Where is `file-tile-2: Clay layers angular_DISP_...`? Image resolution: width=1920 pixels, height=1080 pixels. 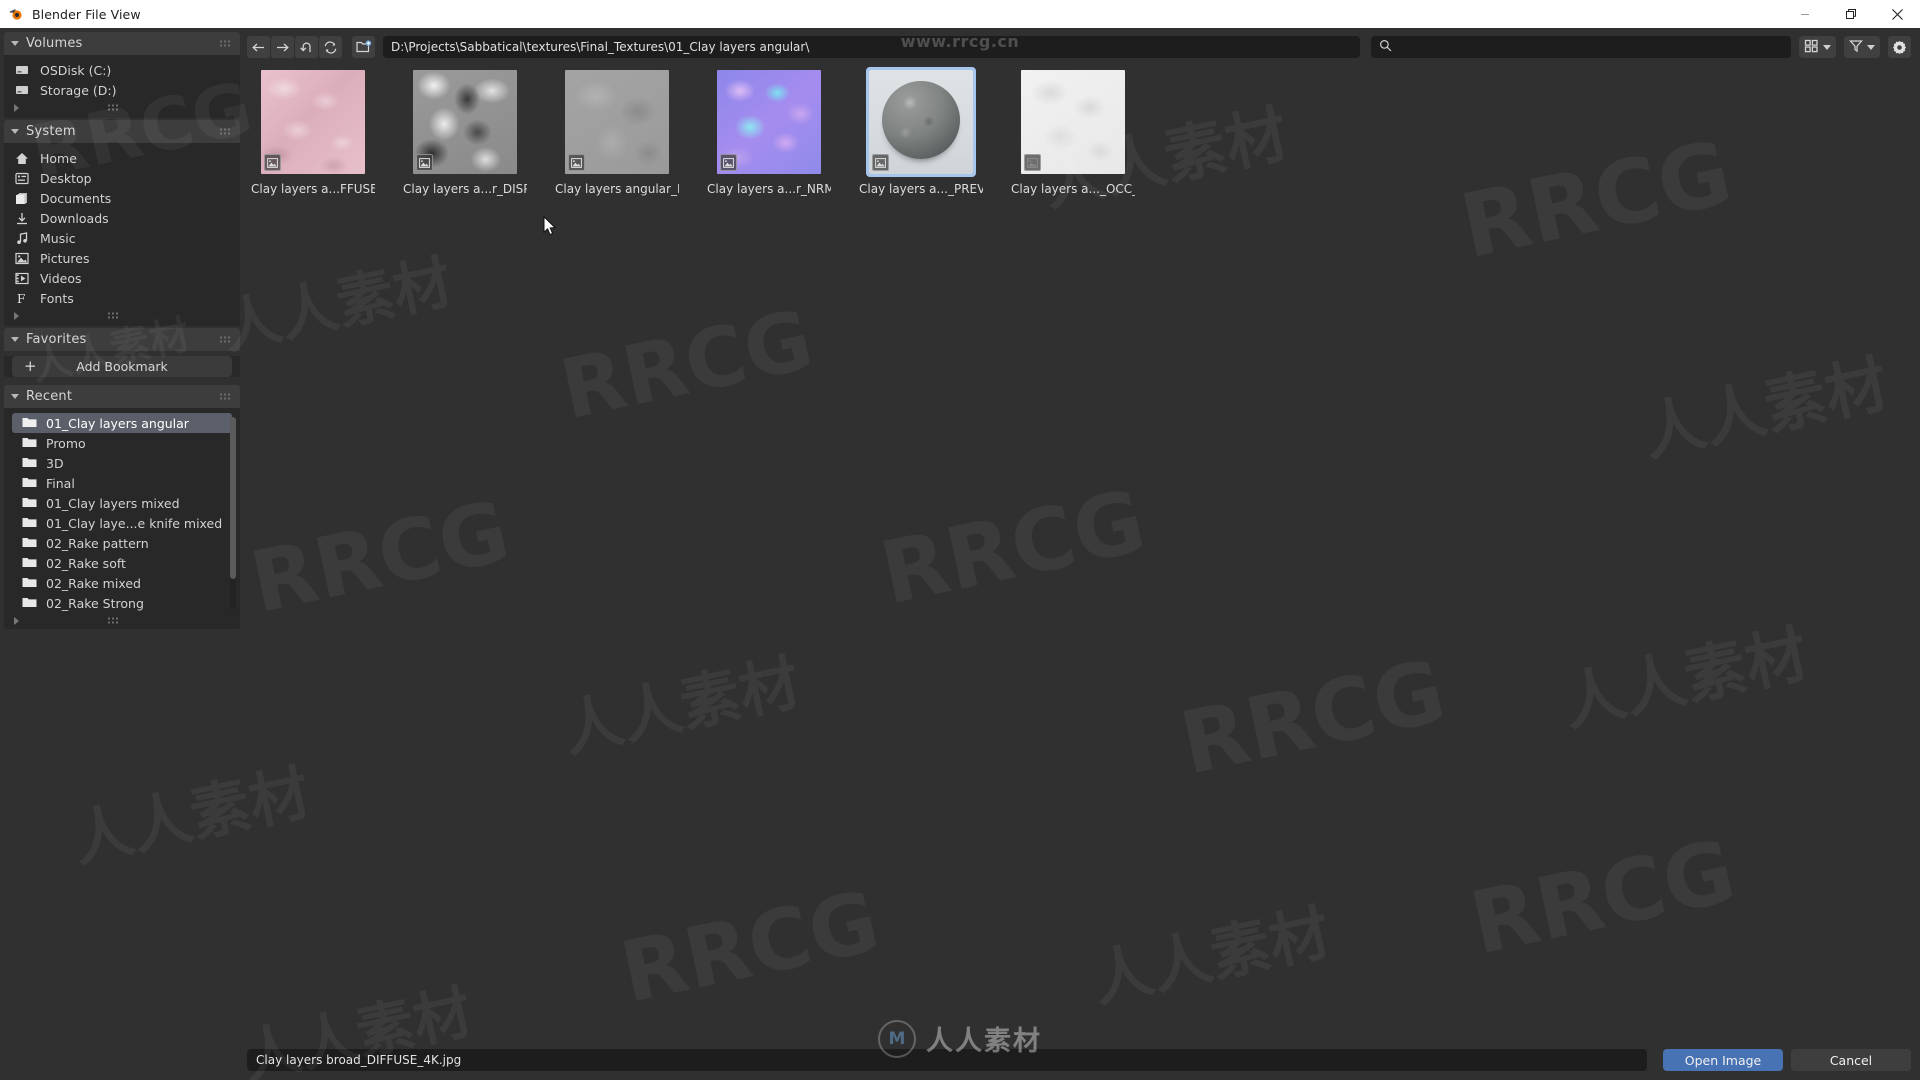 file-tile-2: Clay layers angular_DISP_... is located at coordinates (617, 133).